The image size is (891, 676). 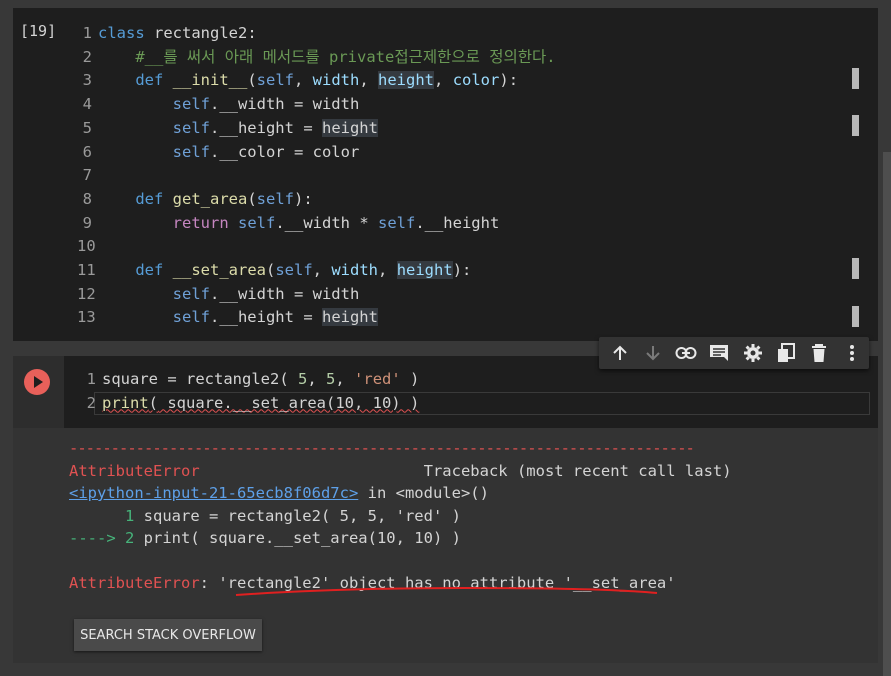 I want to click on line-number: 3, so click(x=87, y=80).